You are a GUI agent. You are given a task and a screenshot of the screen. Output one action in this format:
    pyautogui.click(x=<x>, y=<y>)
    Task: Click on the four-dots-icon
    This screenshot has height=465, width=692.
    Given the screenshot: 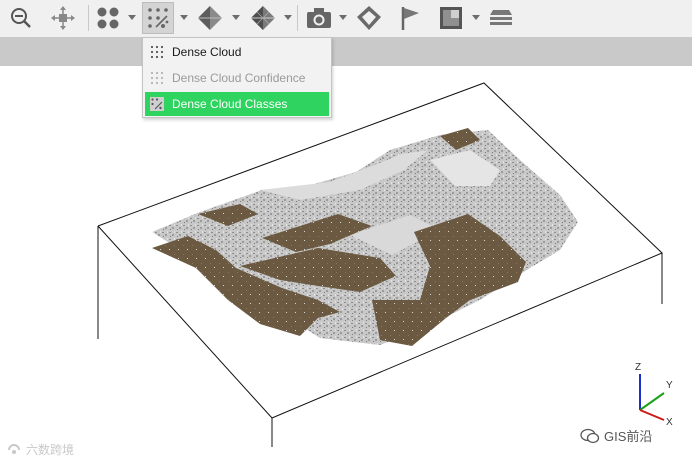 What is the action you would take?
    pyautogui.click(x=108, y=18)
    